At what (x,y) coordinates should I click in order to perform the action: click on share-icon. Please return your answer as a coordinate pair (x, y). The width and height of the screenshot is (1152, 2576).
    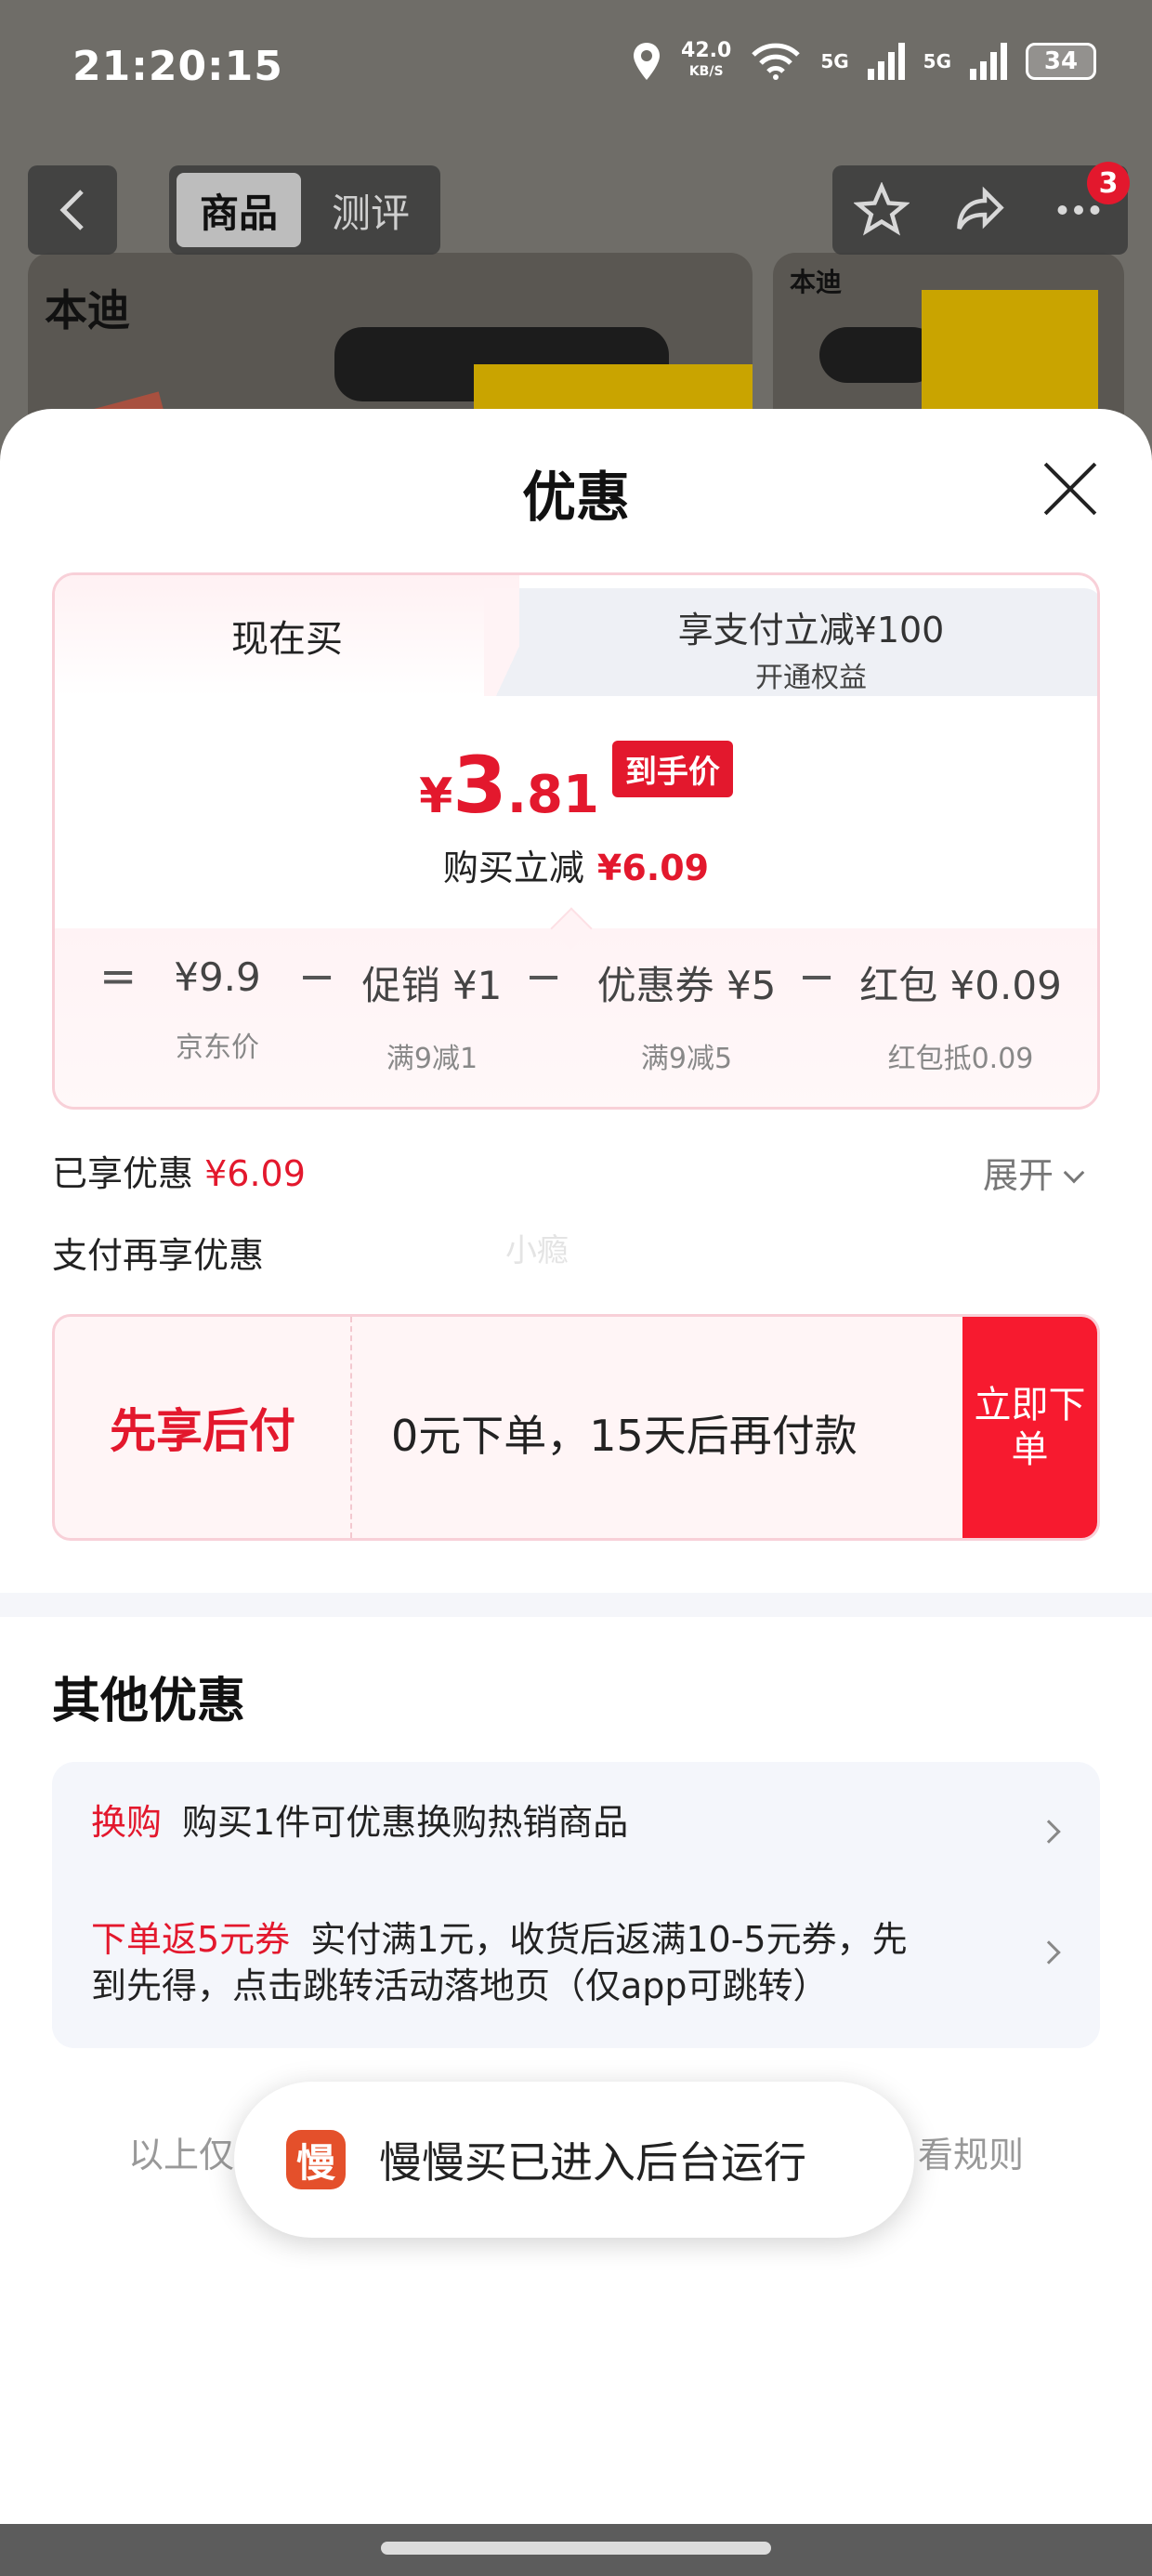
    Looking at the image, I should click on (980, 210).